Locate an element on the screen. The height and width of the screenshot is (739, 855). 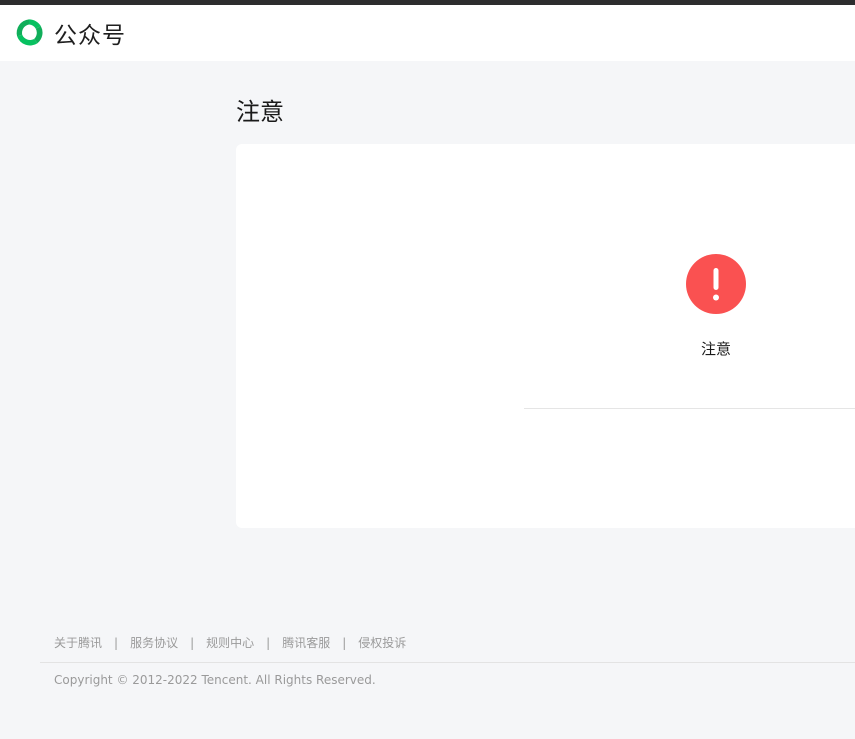
logo-text: 公众号 is located at coordinates (90, 36).